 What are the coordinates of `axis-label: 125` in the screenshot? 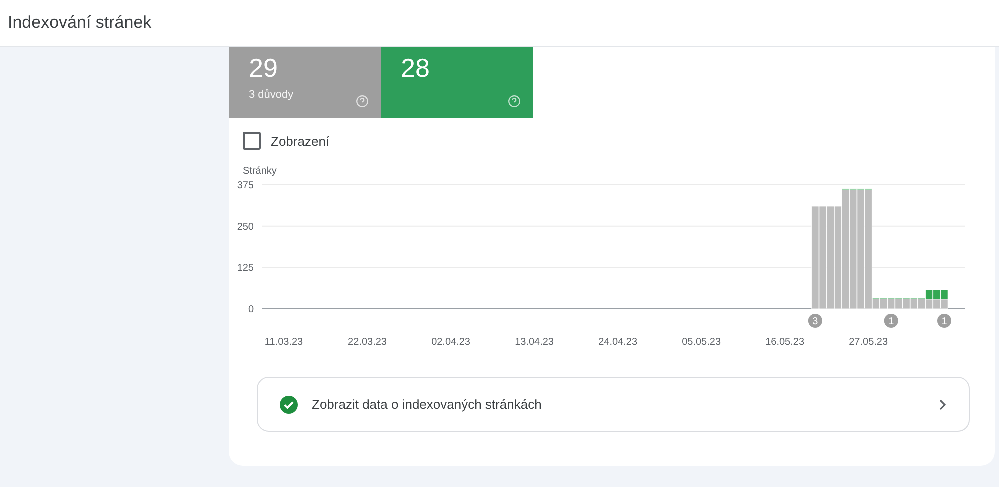 It's located at (245, 268).